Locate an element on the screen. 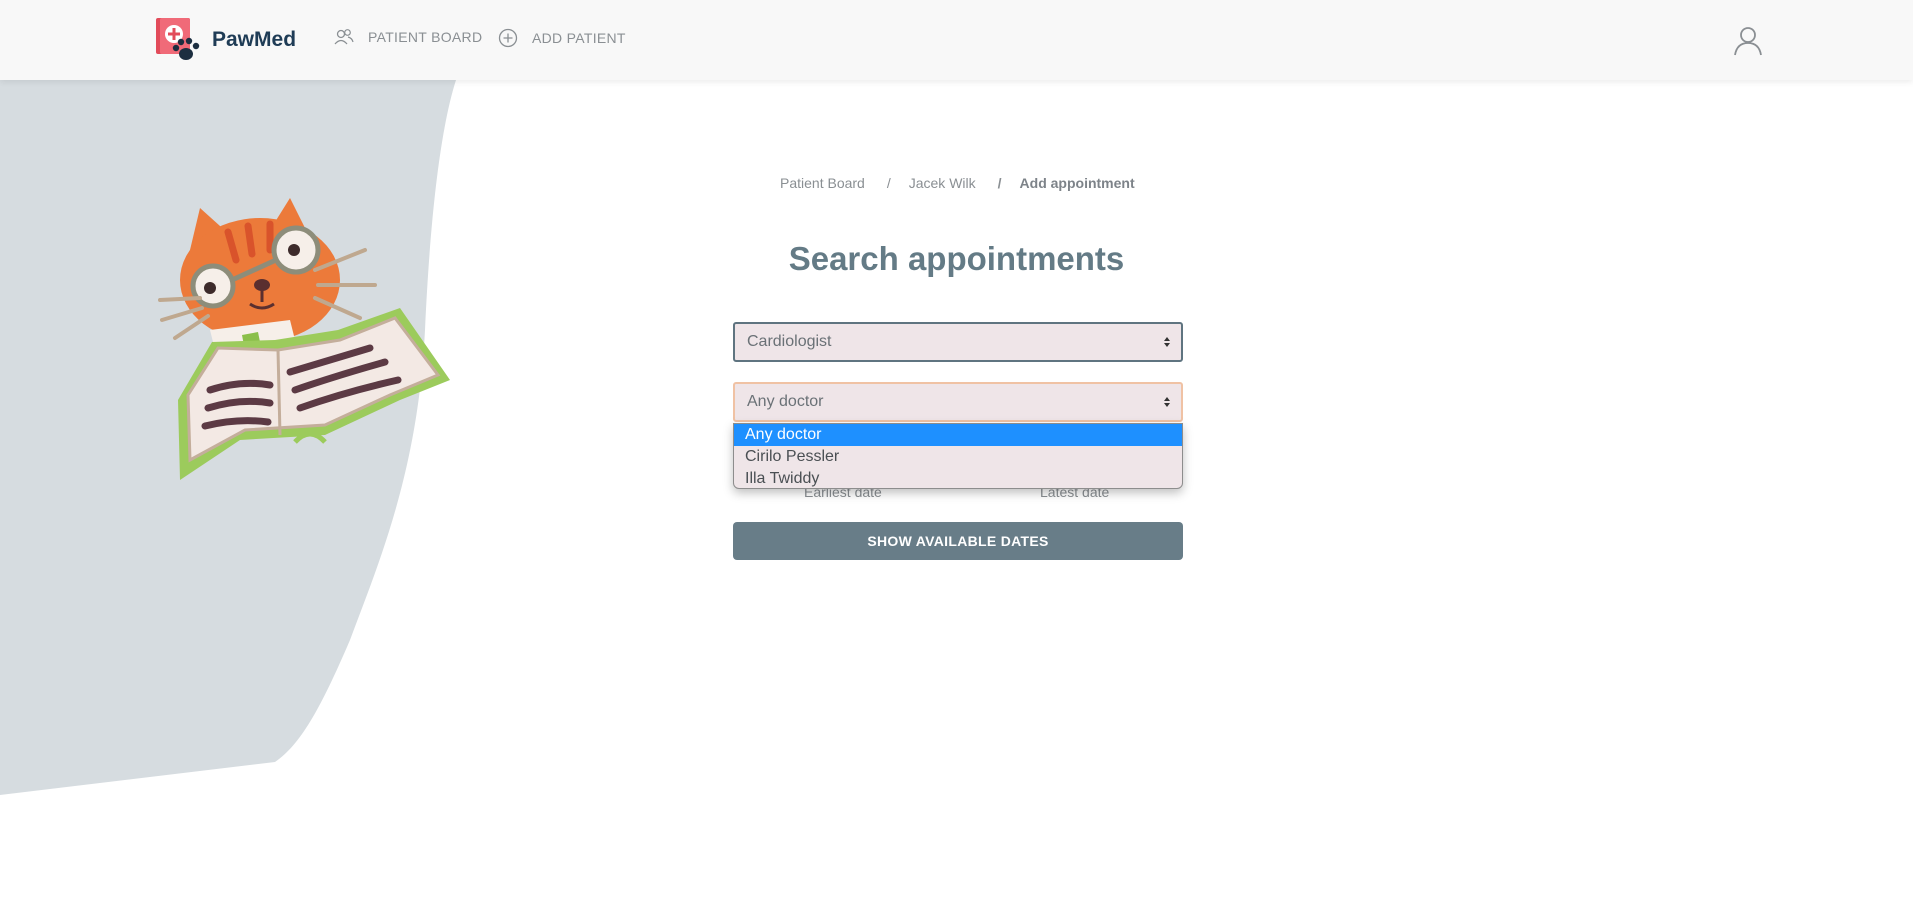 The width and height of the screenshot is (1913, 900). pawmed-logo-icon is located at coordinates (178, 39).